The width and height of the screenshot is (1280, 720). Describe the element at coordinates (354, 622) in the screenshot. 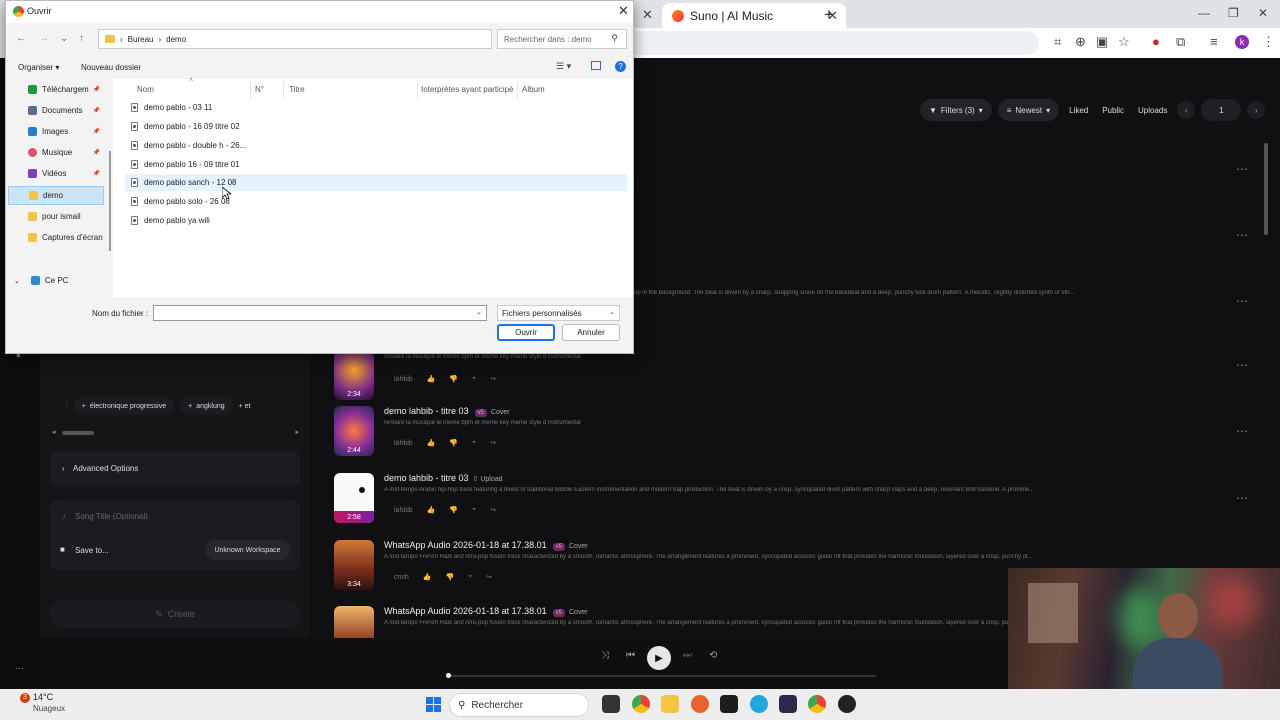

I see `song-cover` at that location.